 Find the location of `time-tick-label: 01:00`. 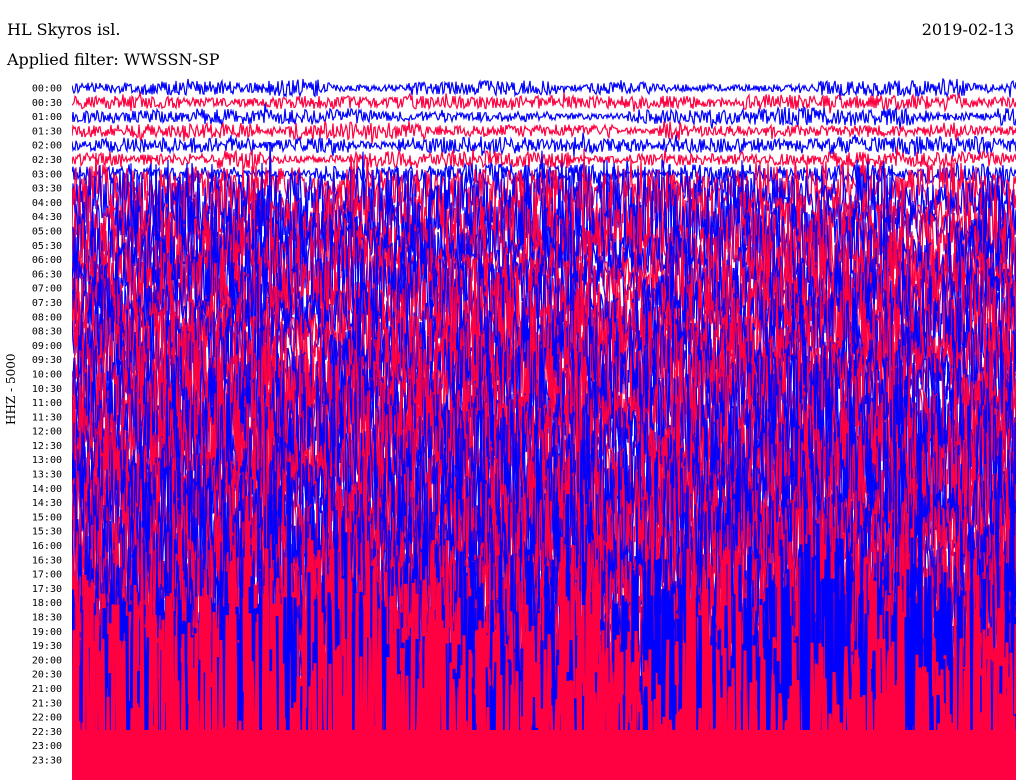

time-tick-label: 01:00 is located at coordinates (47, 117).